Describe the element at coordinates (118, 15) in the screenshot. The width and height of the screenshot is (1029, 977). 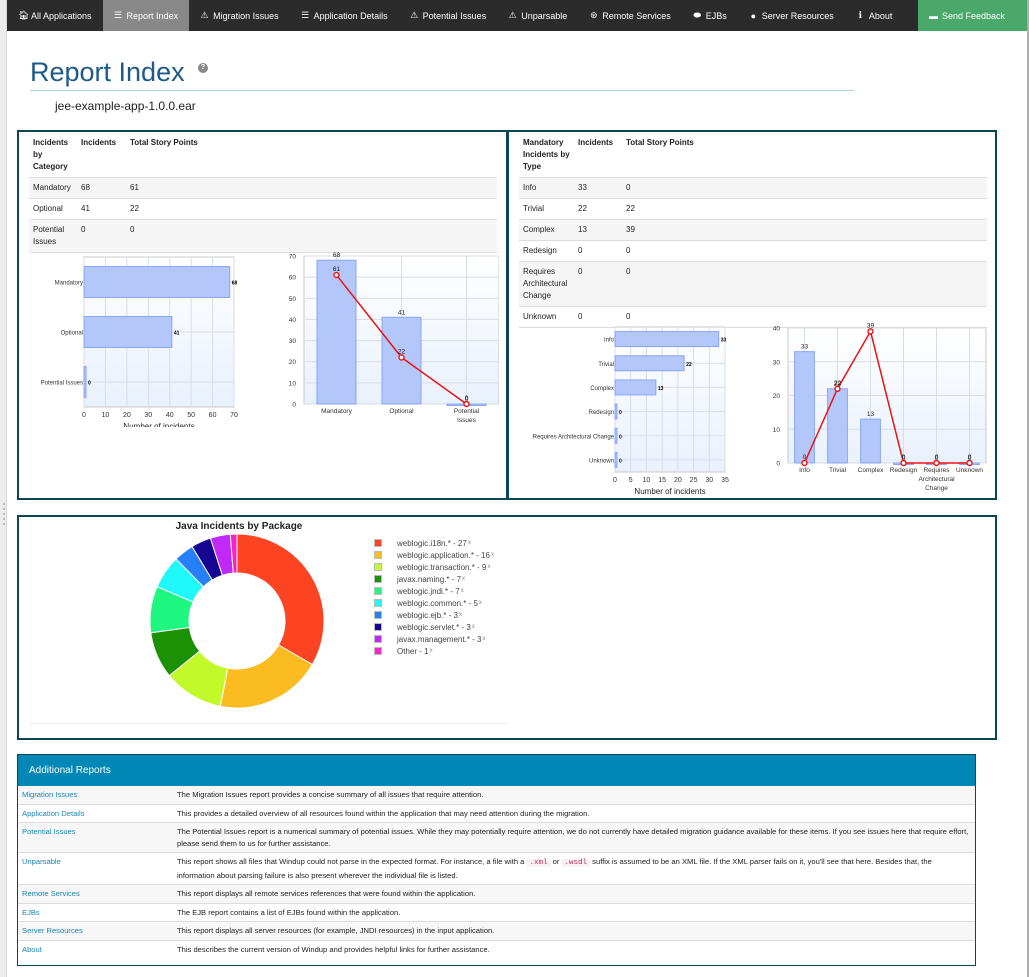
I see `list-icon: ☰` at that location.